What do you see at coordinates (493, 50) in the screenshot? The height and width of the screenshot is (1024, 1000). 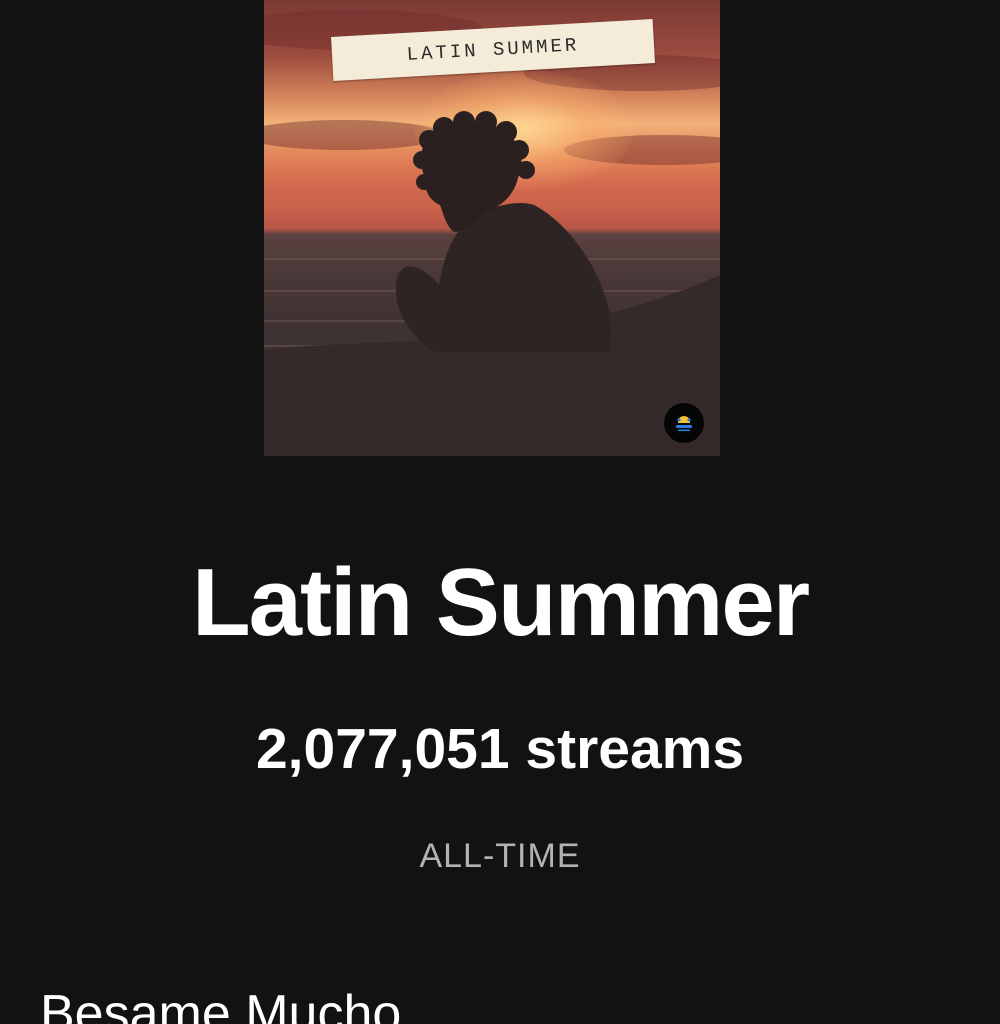 I see `cover-title-text: LATIN SUMMER` at bounding box center [493, 50].